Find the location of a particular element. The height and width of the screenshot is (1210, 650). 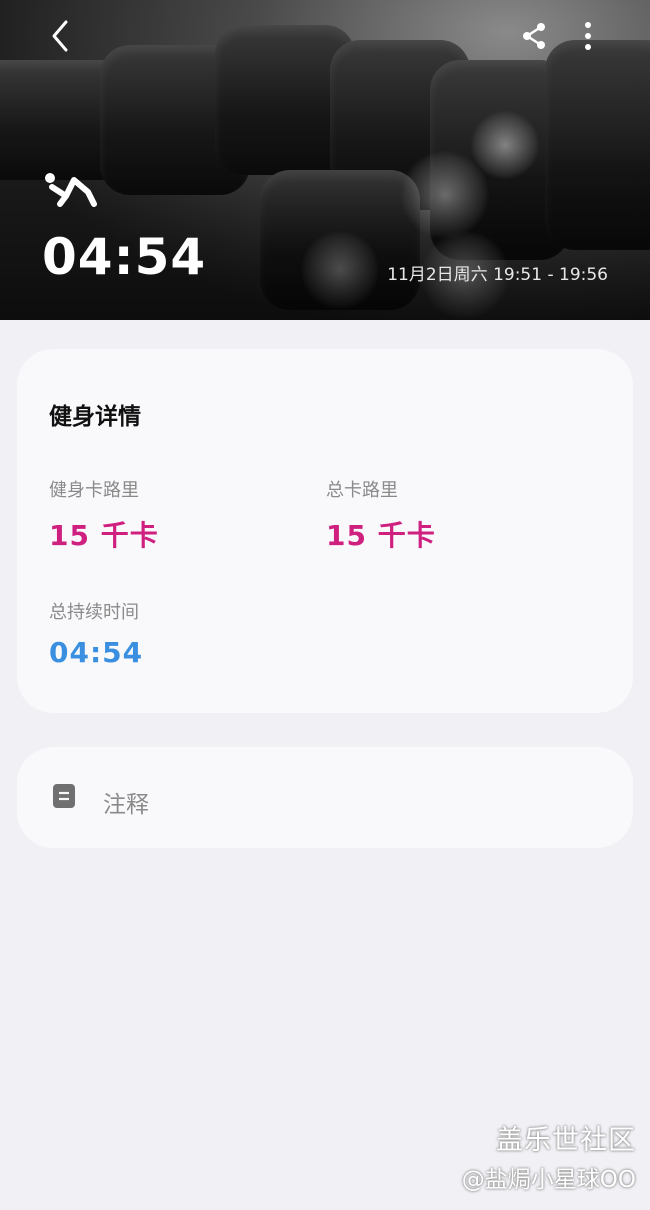

workout-date-range: 11月2日周六 19:51 - 19:56 is located at coordinates (497, 275).